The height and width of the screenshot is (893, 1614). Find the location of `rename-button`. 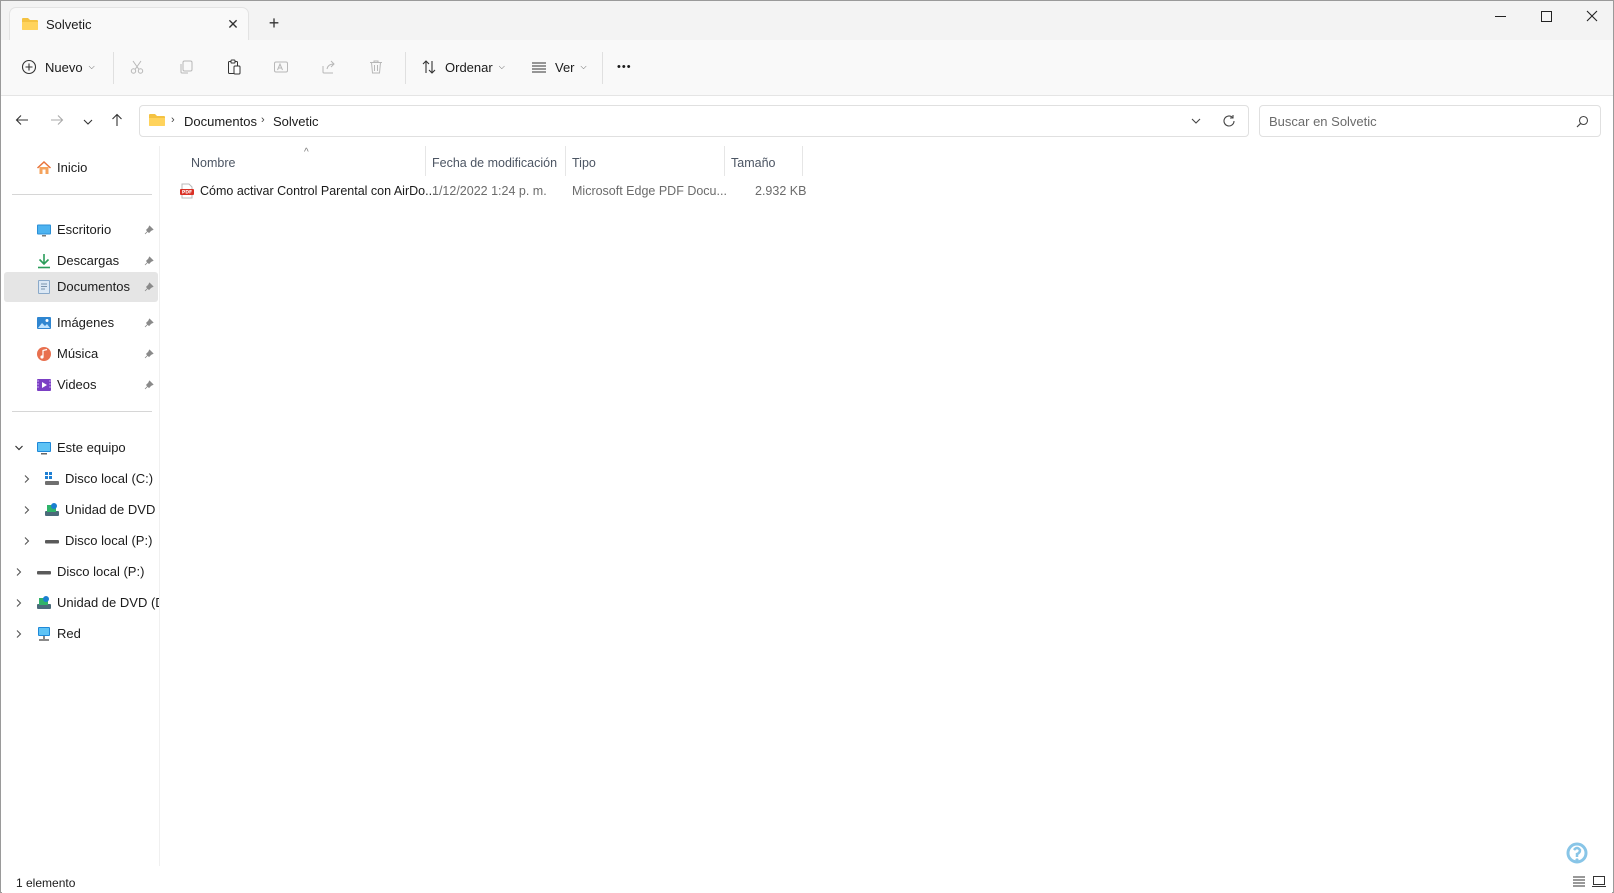

rename-button is located at coordinates (281, 67).